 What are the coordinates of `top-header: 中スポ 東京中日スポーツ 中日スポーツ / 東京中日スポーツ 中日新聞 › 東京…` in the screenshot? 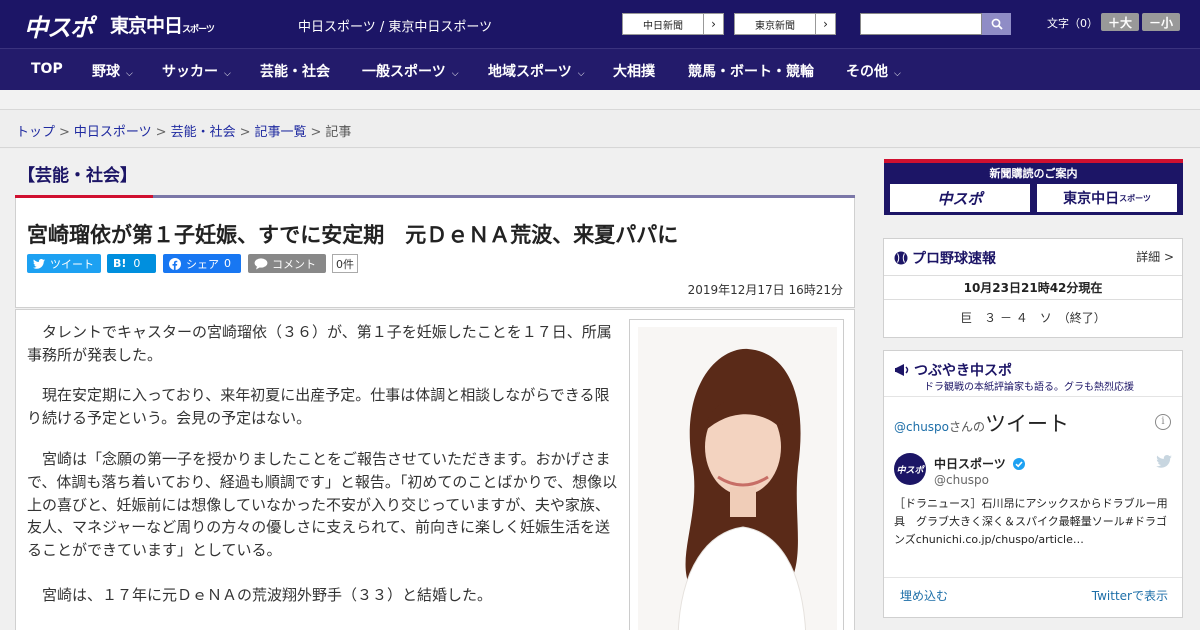 It's located at (600, 24).